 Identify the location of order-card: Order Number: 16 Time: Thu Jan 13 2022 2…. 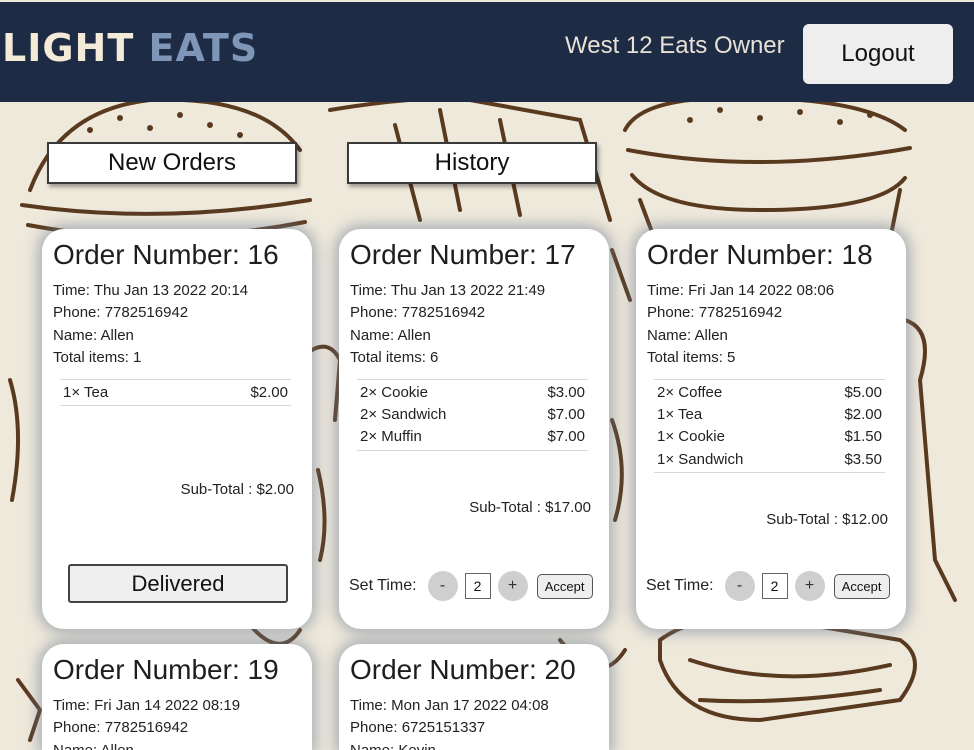
(177, 429).